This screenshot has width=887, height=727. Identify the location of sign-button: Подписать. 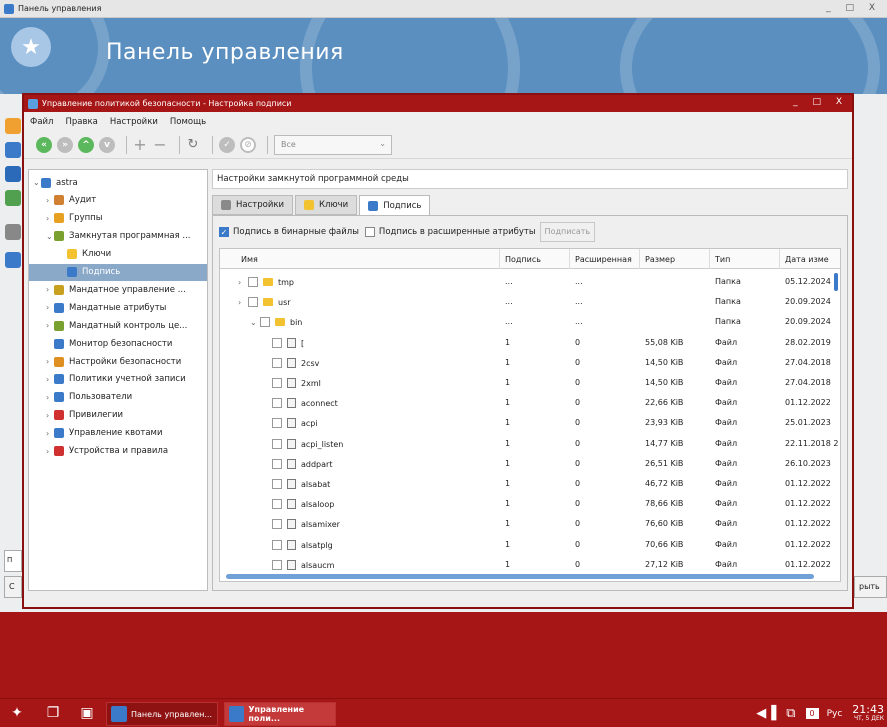
(567, 232).